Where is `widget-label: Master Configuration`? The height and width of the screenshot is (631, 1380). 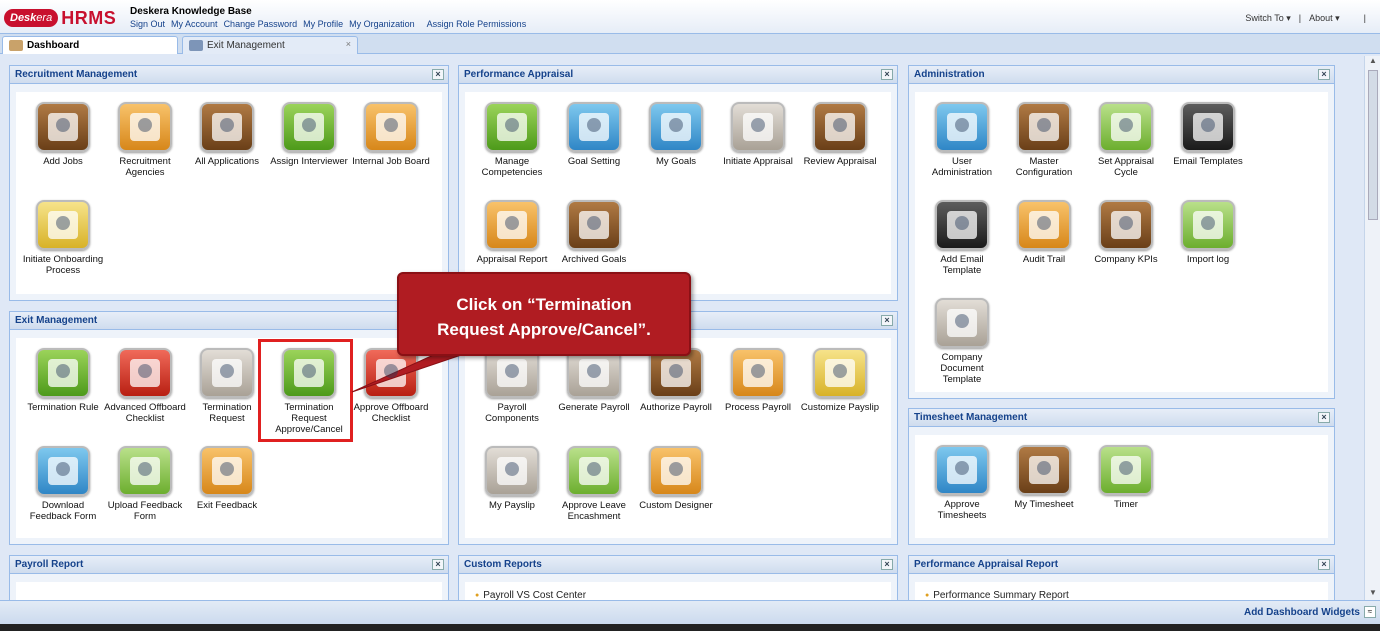 widget-label: Master Configuration is located at coordinates (1044, 167).